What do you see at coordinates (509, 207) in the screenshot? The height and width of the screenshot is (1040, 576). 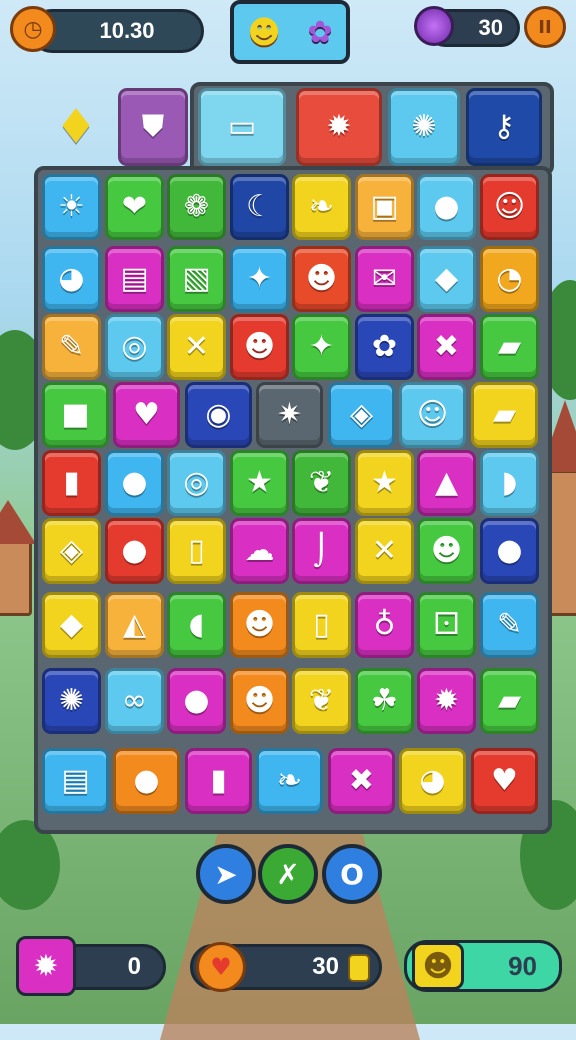 I see `tile-r0c7: ☺` at bounding box center [509, 207].